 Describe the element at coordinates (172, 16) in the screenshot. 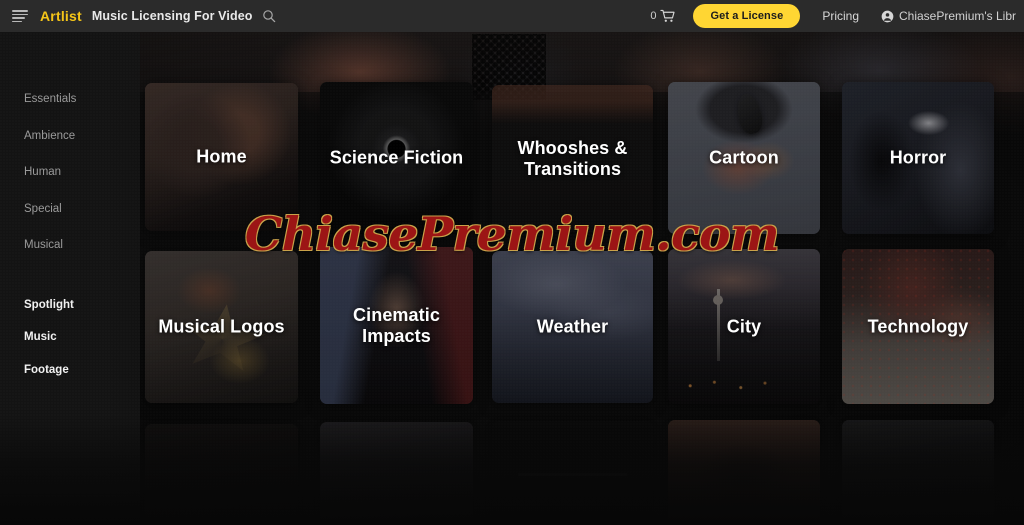

I see `page-title: Music Licensing For Video` at that location.